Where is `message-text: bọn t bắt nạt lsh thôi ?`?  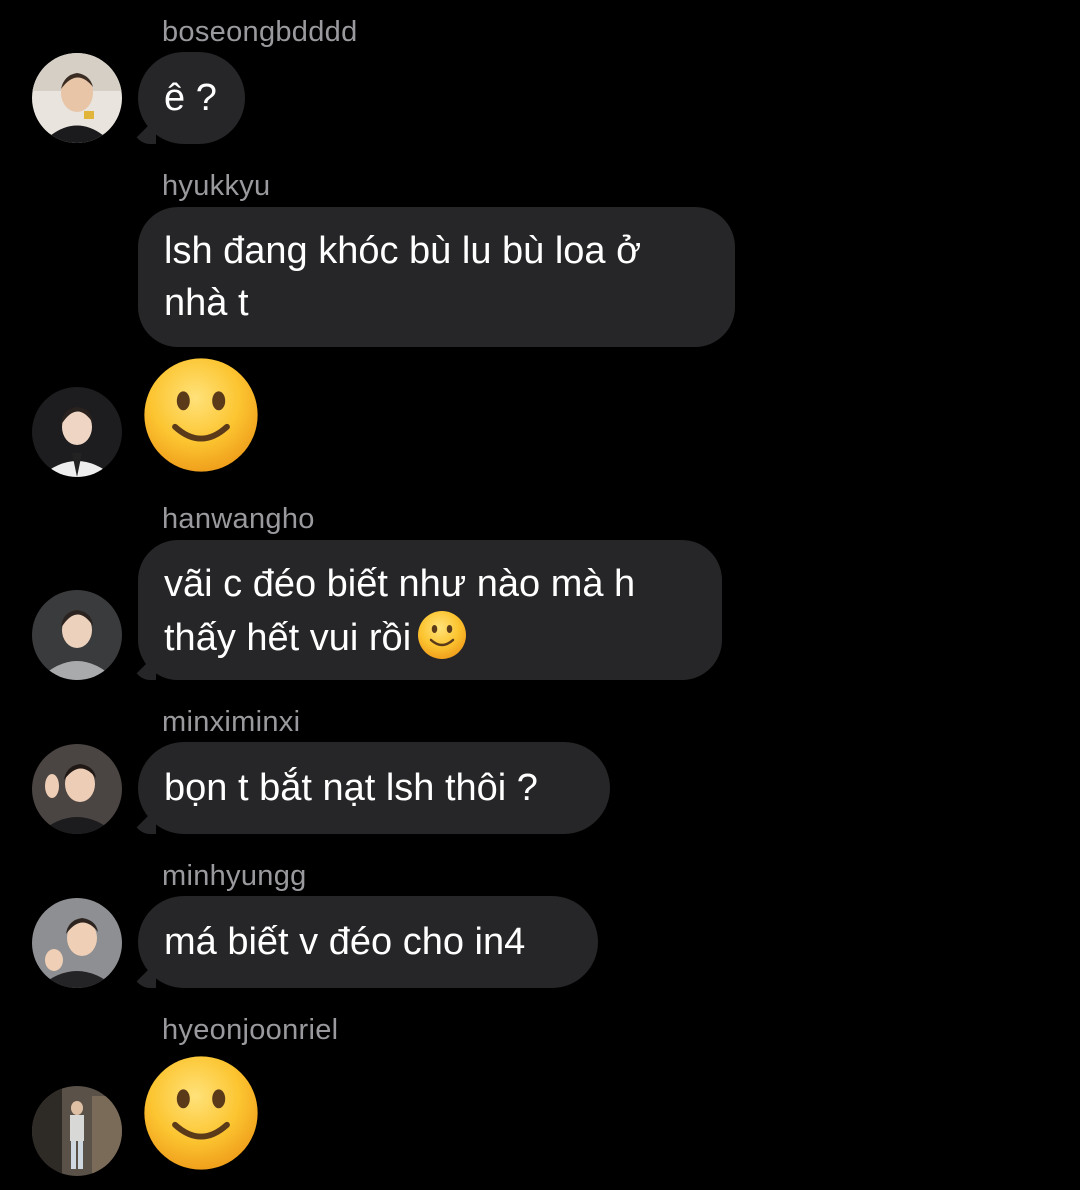 message-text: bọn t bắt nạt lsh thôi ? is located at coordinates (351, 788).